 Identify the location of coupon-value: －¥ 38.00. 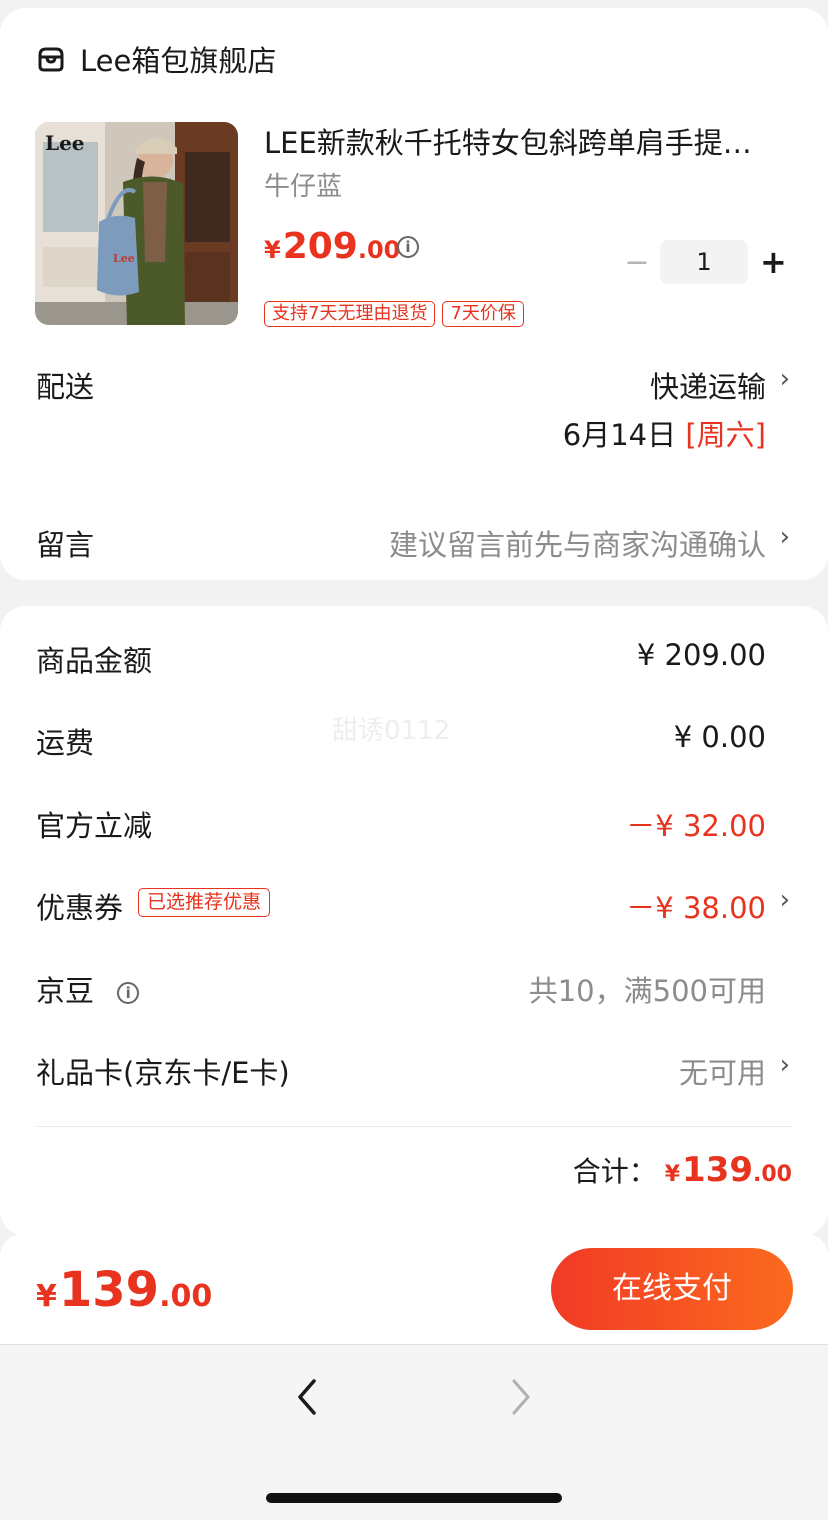
(696, 906).